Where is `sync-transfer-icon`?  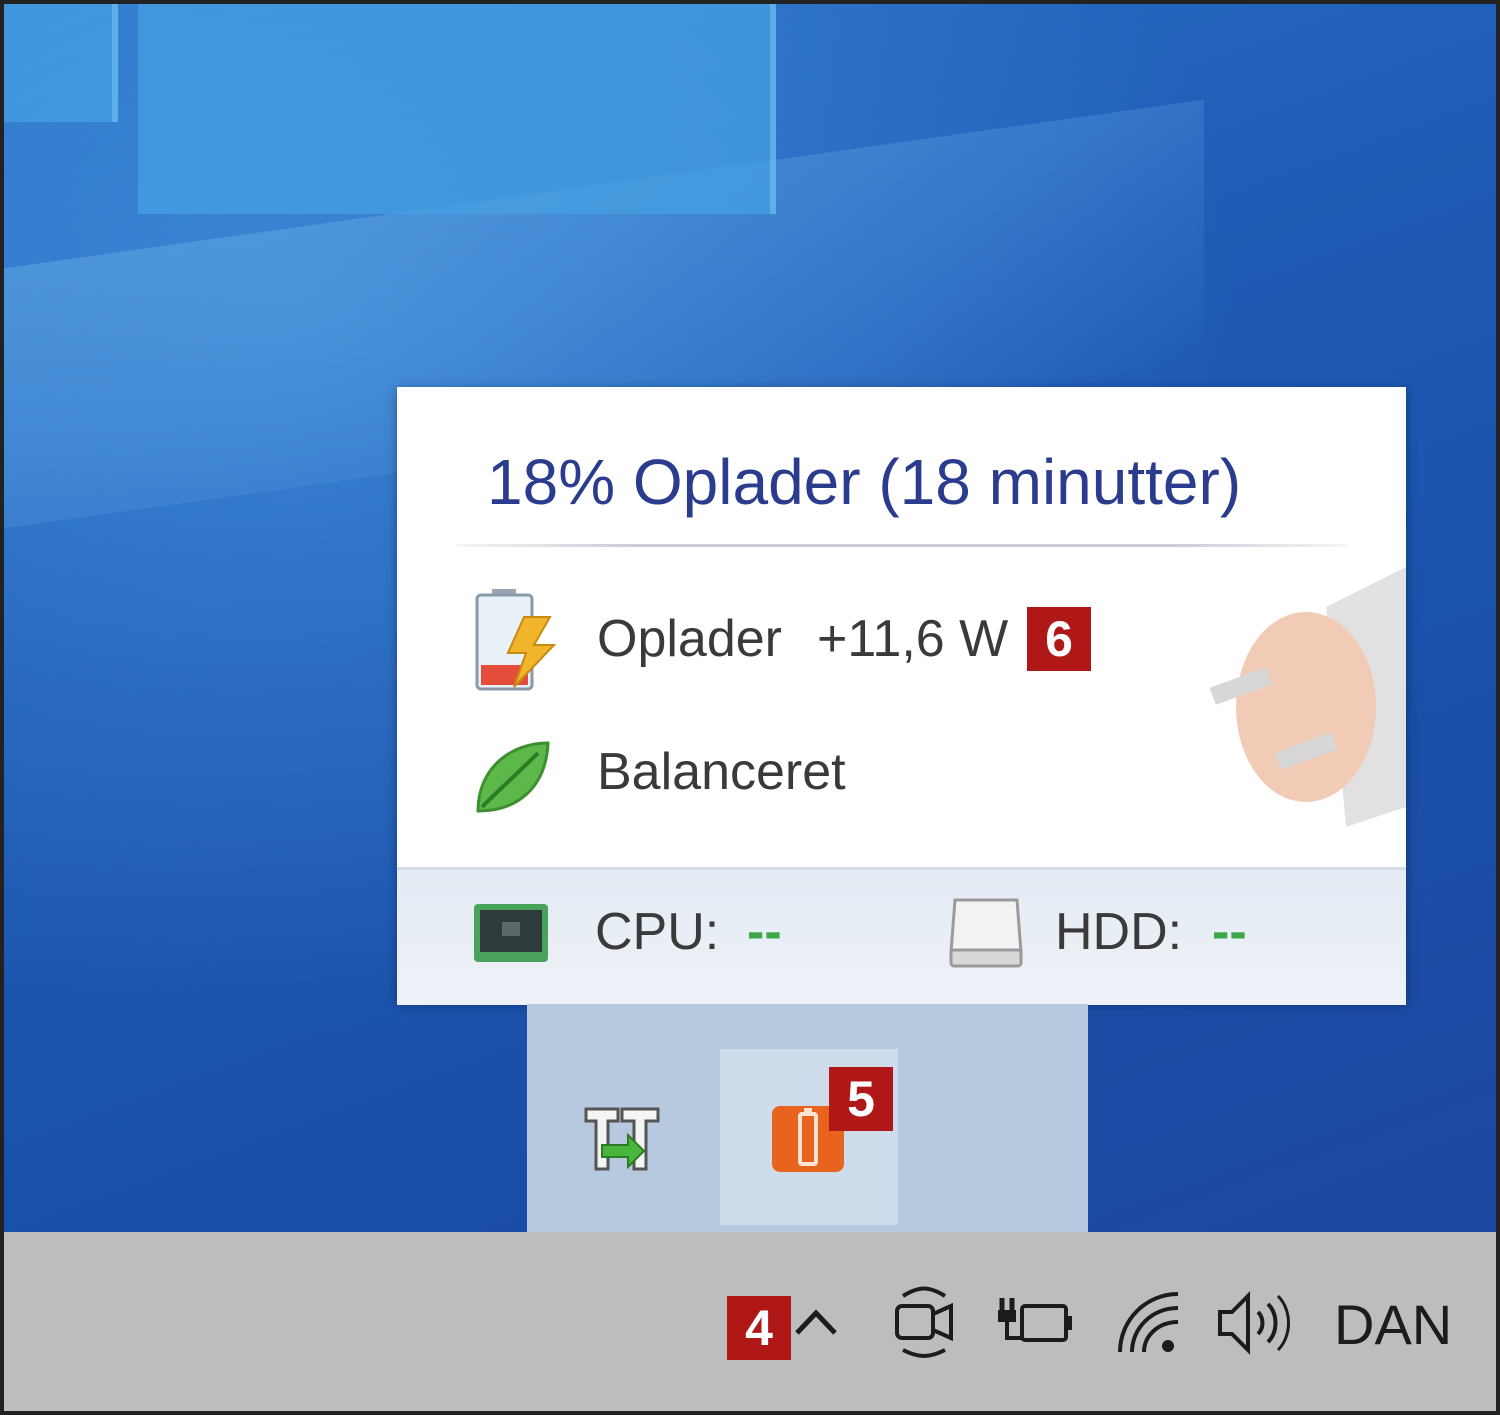
sync-transfer-icon is located at coordinates (622, 1139).